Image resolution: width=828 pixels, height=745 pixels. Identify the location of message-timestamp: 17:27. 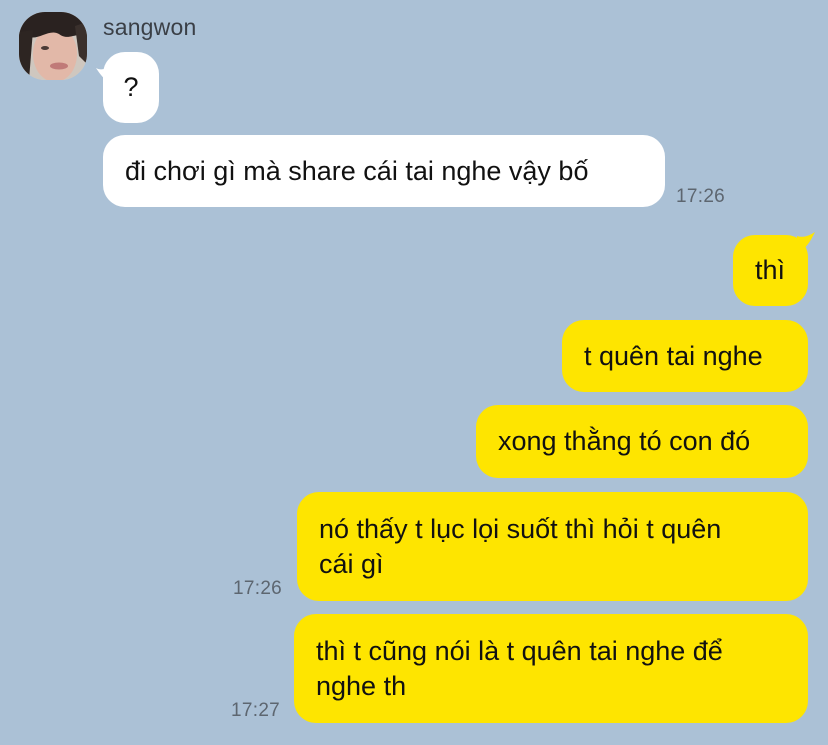
(256, 710).